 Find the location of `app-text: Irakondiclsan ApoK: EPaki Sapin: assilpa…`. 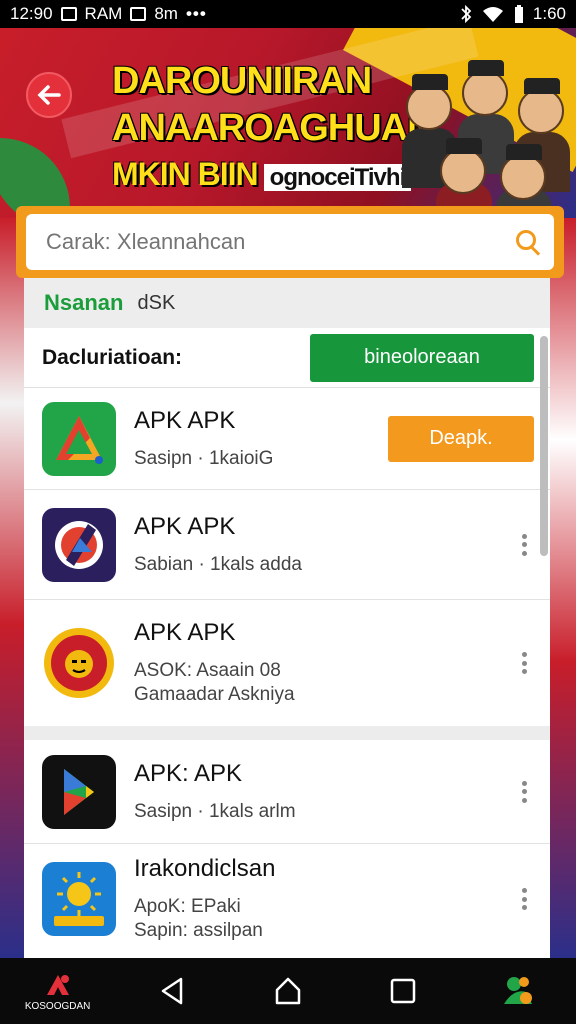

app-text: Irakondiclsan ApoK: EPaki Sapin: assilpa… is located at coordinates (324, 899).